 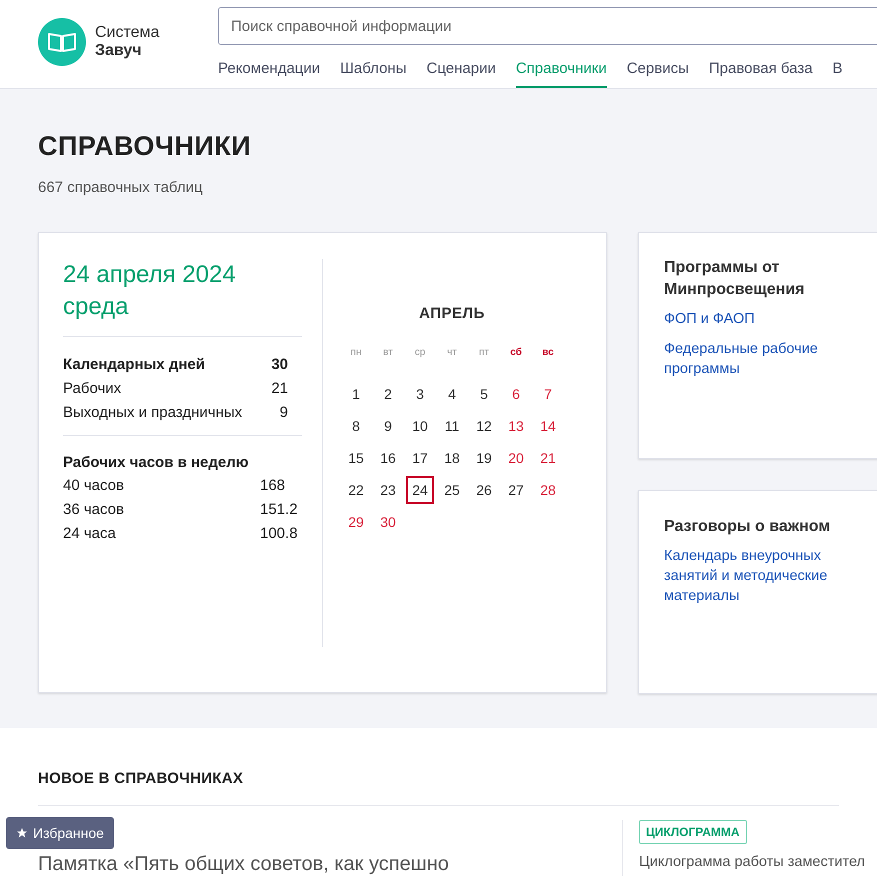 I want to click on card-link: ФОП и ФАОП, so click(x=764, y=318).